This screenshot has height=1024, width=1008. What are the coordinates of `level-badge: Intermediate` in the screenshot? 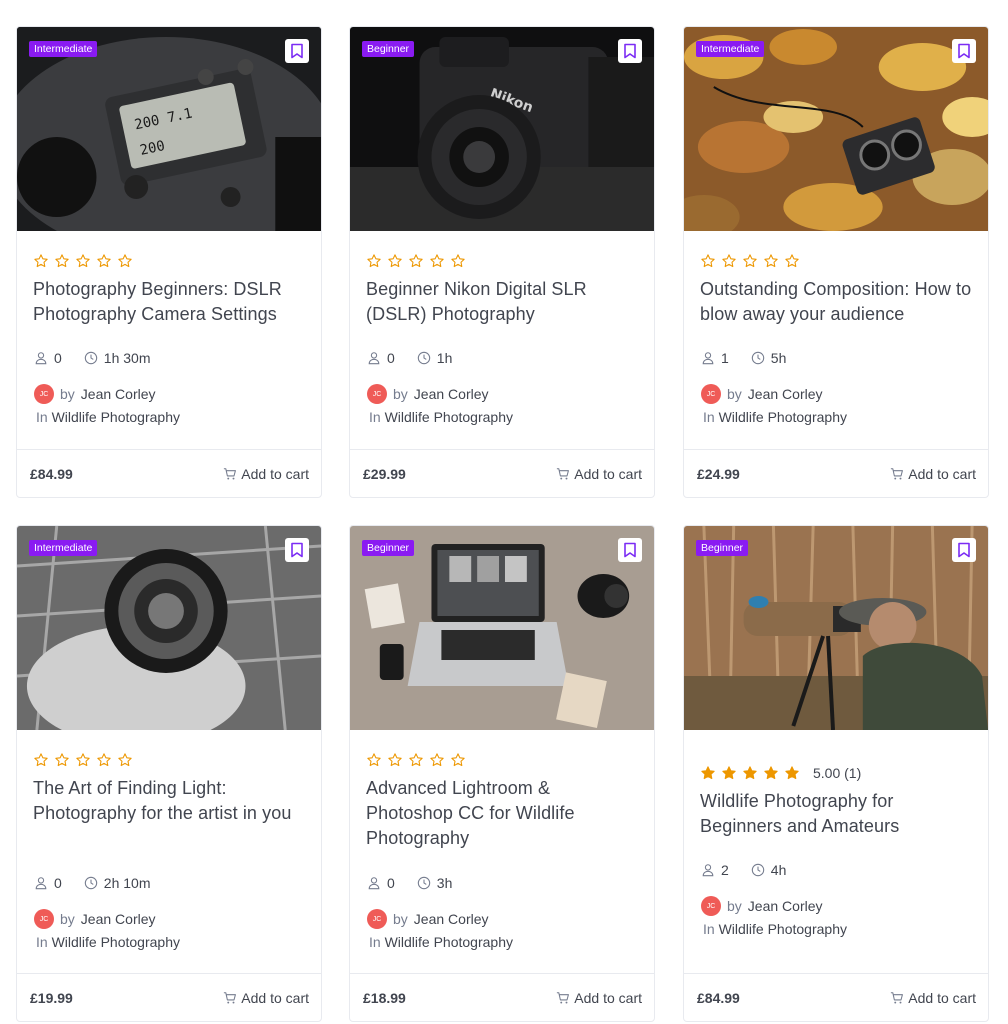 It's located at (63, 49).